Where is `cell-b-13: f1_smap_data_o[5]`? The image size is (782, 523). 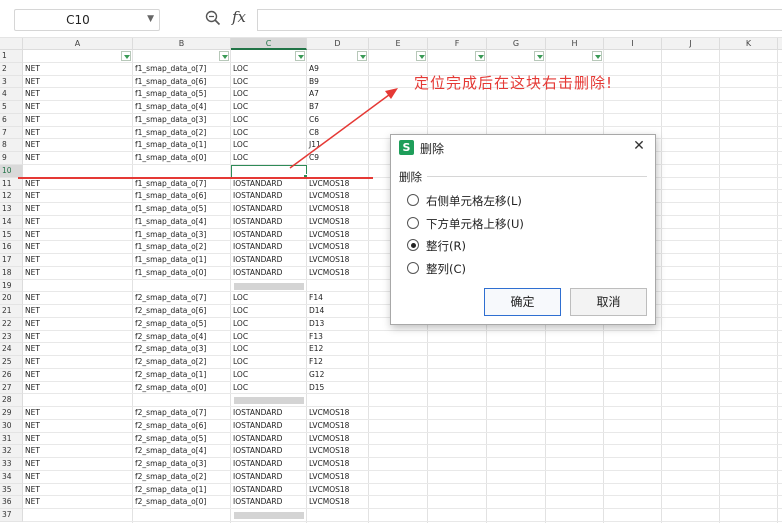
cell-b-13: f1_smap_data_o[5] is located at coordinates (182, 209).